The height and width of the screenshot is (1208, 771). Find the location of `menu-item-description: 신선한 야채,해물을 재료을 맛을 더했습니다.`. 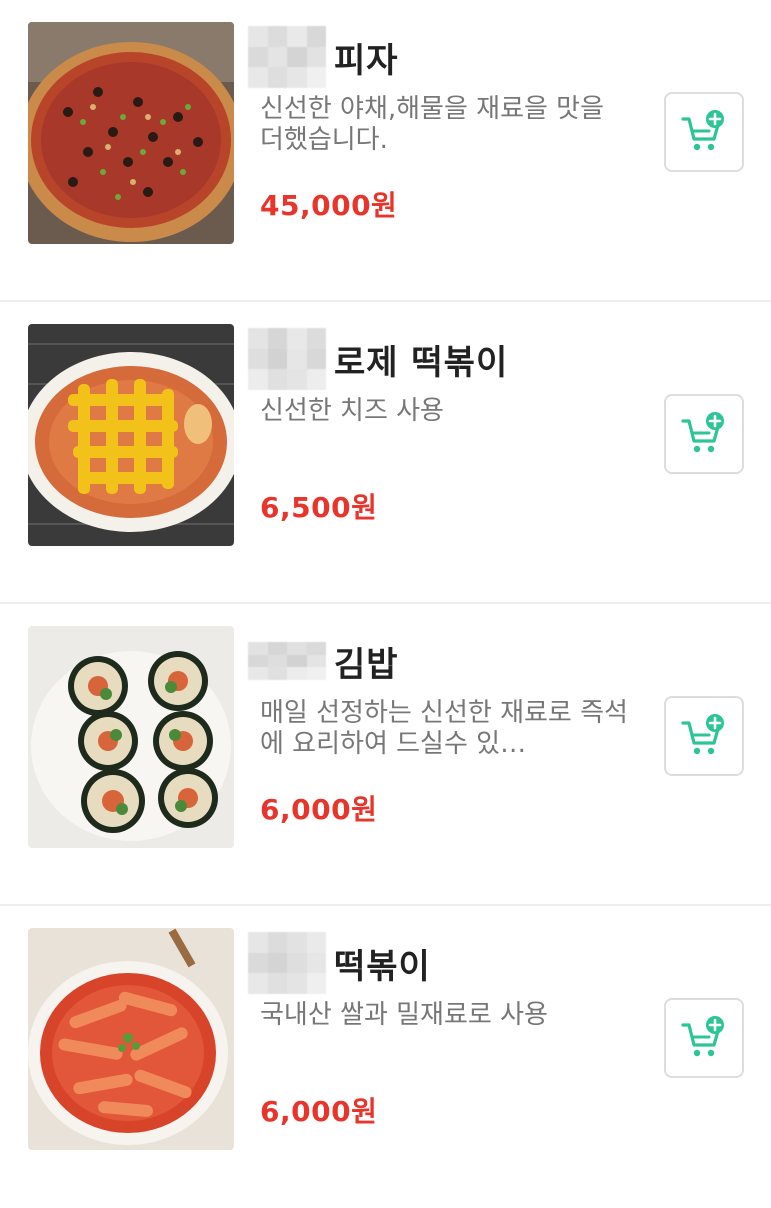

menu-item-description: 신선한 야채,해물을 재료을 맛을 더했습니다. is located at coordinates (432, 124).